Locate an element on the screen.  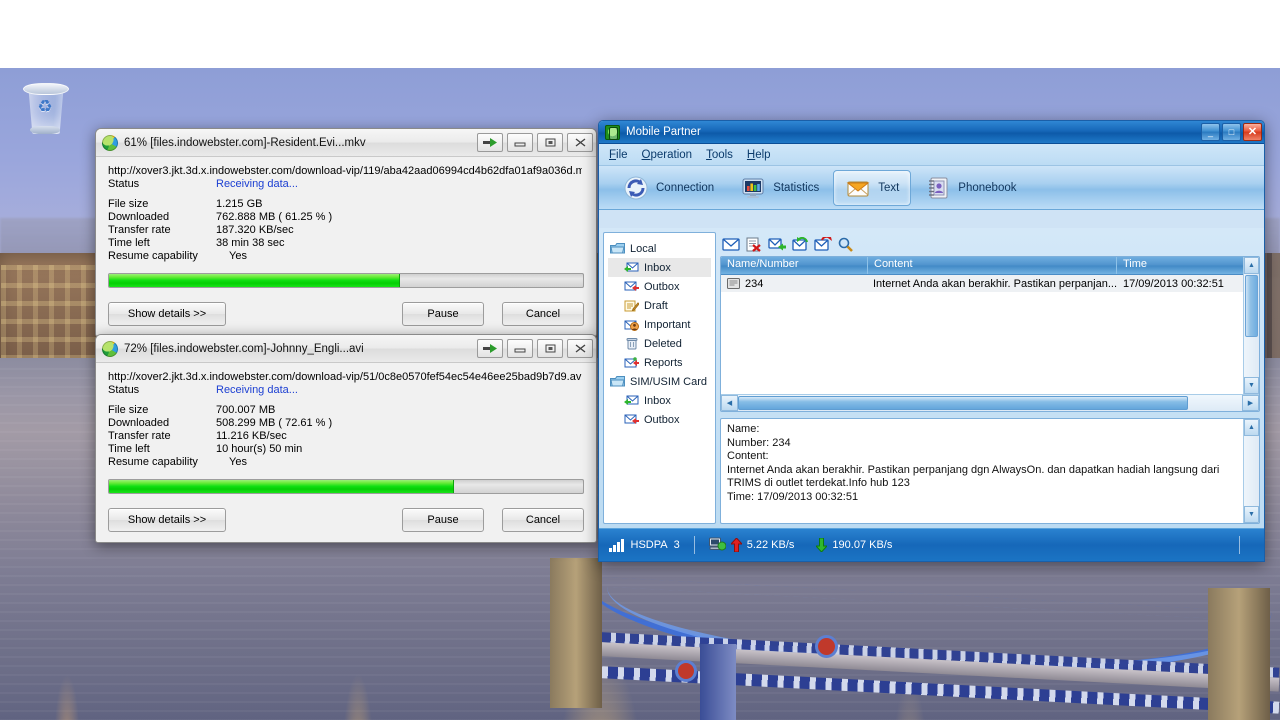
horizontal-scroll-thumb is located at coordinates (963, 403).